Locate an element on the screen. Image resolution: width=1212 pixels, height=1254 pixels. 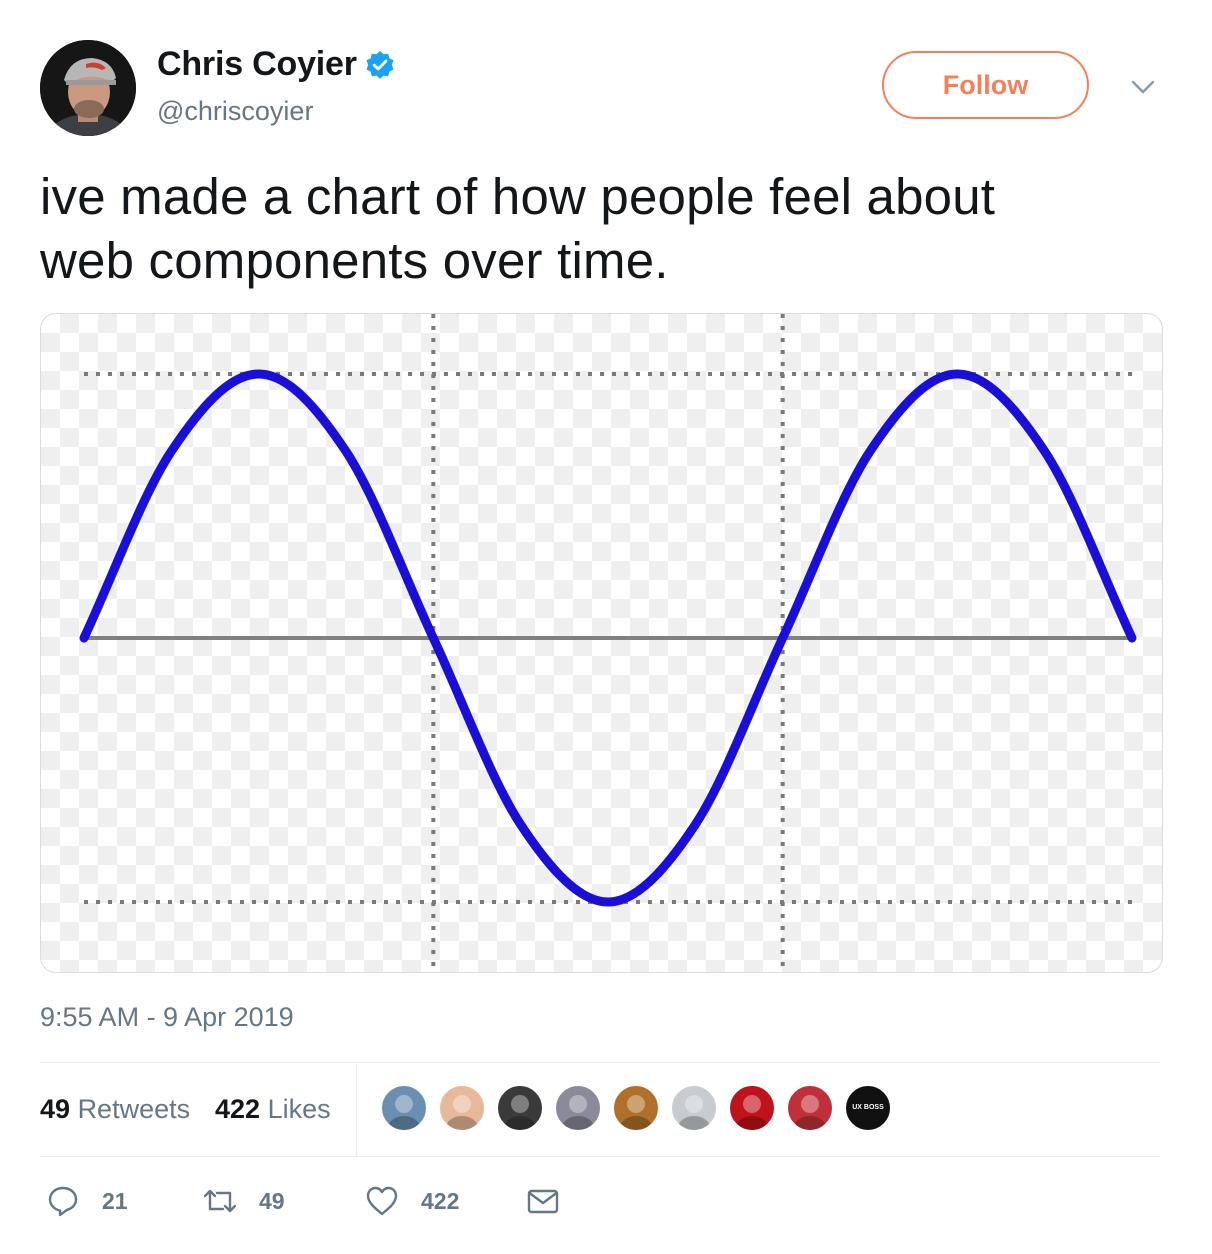
stats-row: 49 Retweets 422 Likes UX BOSS is located at coordinates (600, 1110).